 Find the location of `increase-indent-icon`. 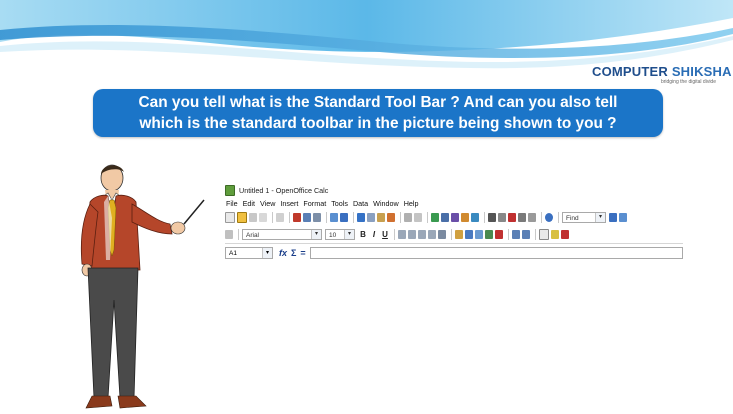

increase-indent-icon is located at coordinates (526, 234).